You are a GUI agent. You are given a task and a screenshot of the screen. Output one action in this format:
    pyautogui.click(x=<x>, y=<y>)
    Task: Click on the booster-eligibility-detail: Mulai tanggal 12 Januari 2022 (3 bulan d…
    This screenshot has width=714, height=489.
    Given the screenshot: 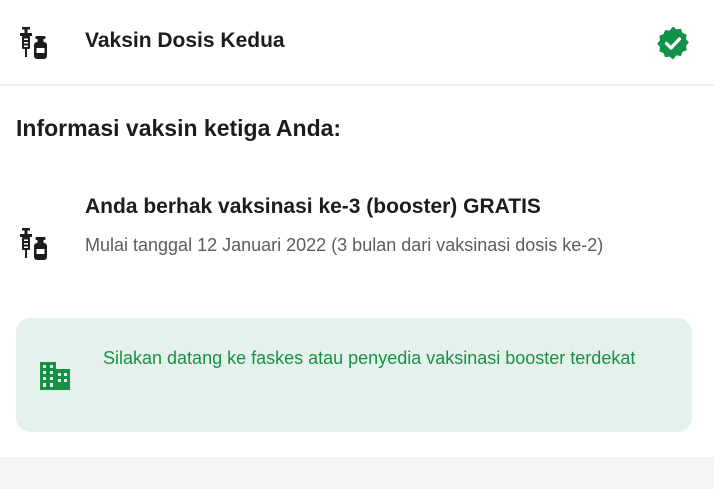 What is the action you would take?
    pyautogui.click(x=344, y=245)
    